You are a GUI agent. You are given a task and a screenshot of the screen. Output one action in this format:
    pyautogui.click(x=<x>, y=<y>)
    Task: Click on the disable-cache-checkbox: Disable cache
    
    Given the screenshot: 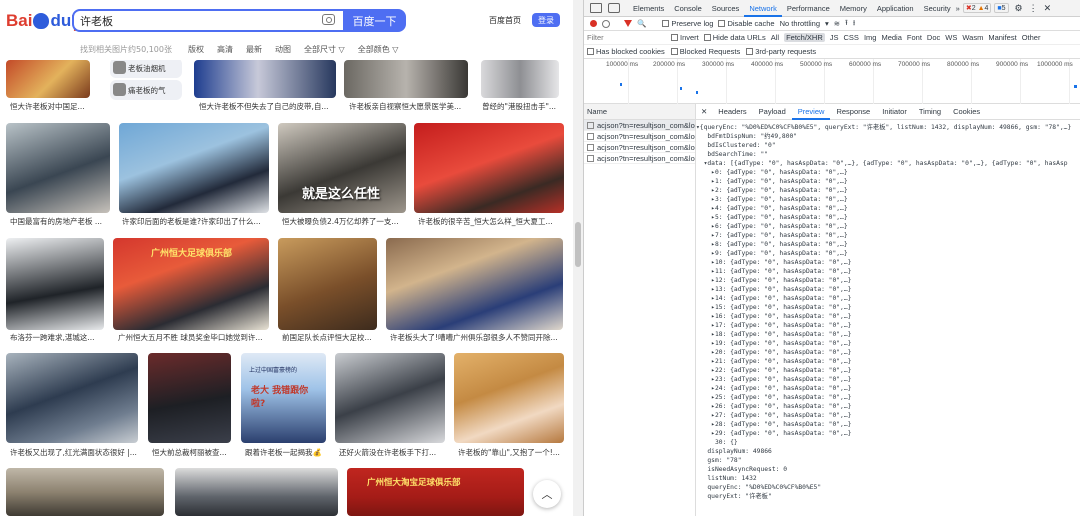 What is the action you would take?
    pyautogui.click(x=746, y=23)
    